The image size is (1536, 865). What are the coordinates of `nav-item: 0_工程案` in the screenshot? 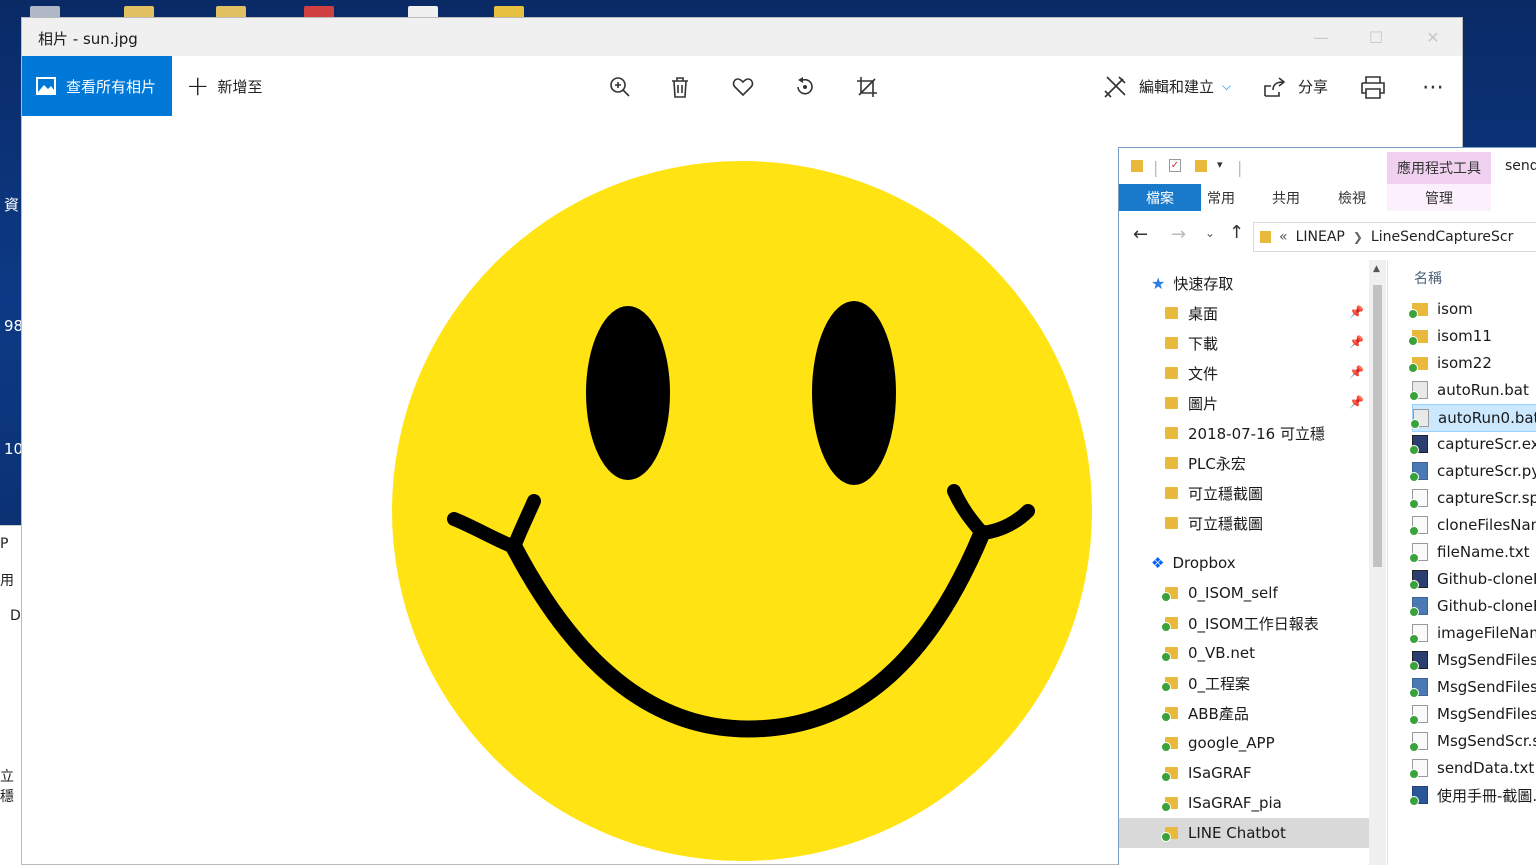 It's located at (1205, 683).